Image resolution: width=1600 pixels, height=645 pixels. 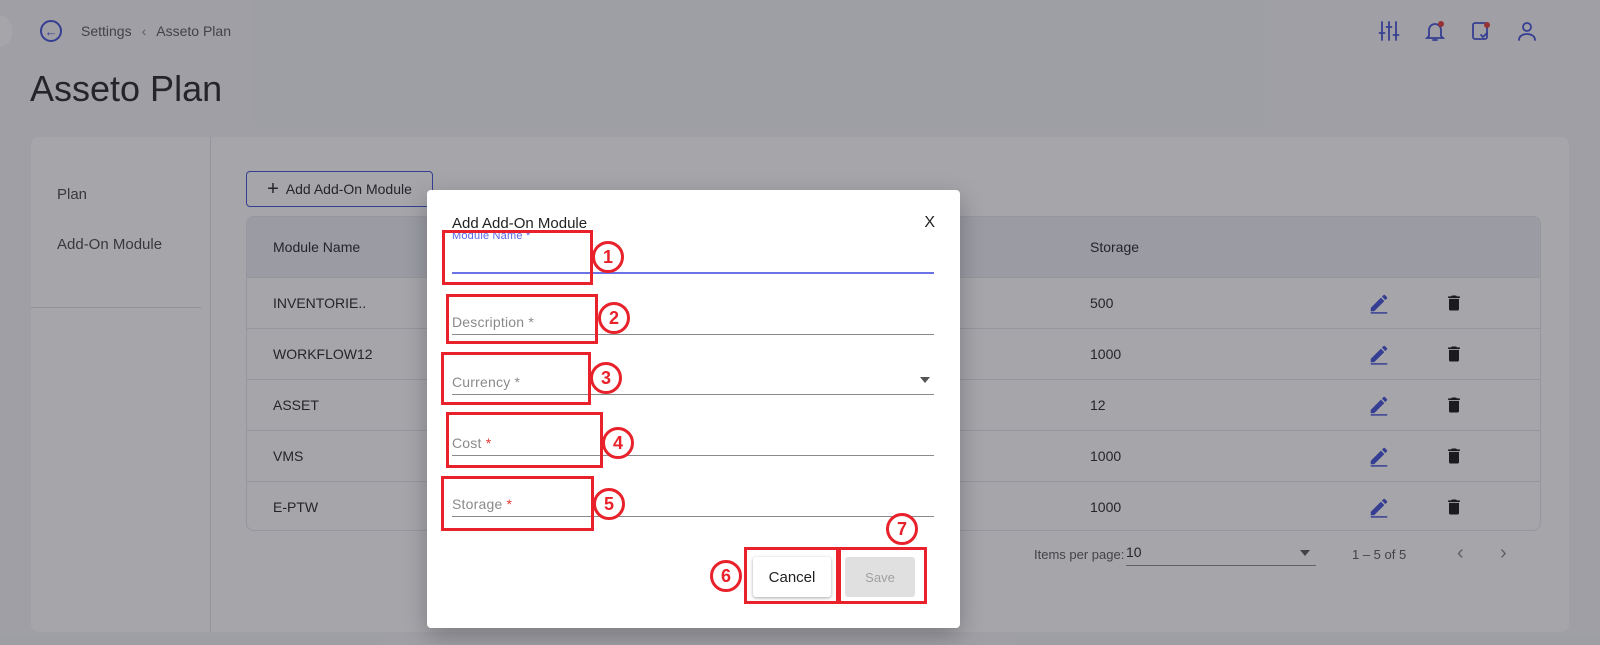 What do you see at coordinates (929, 223) in the screenshot?
I see `close-icon: X` at bounding box center [929, 223].